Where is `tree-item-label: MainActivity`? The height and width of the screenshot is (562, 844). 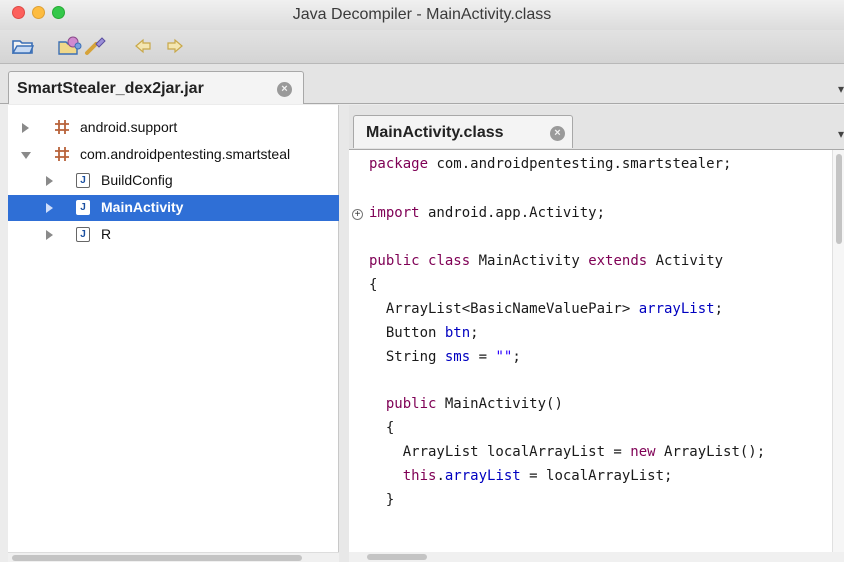 tree-item-label: MainActivity is located at coordinates (142, 207).